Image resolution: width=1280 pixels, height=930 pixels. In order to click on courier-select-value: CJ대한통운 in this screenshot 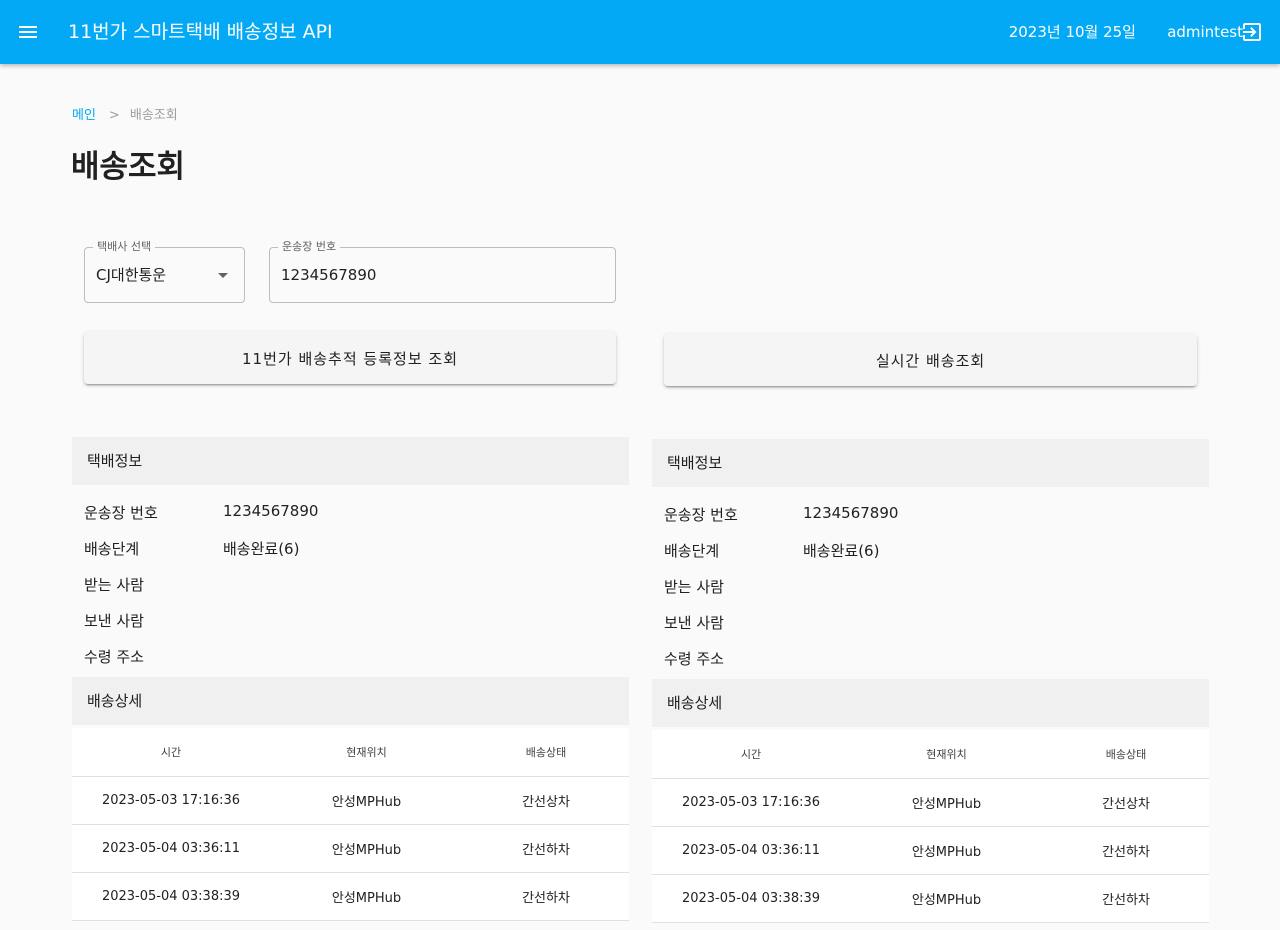, I will do `click(131, 275)`.